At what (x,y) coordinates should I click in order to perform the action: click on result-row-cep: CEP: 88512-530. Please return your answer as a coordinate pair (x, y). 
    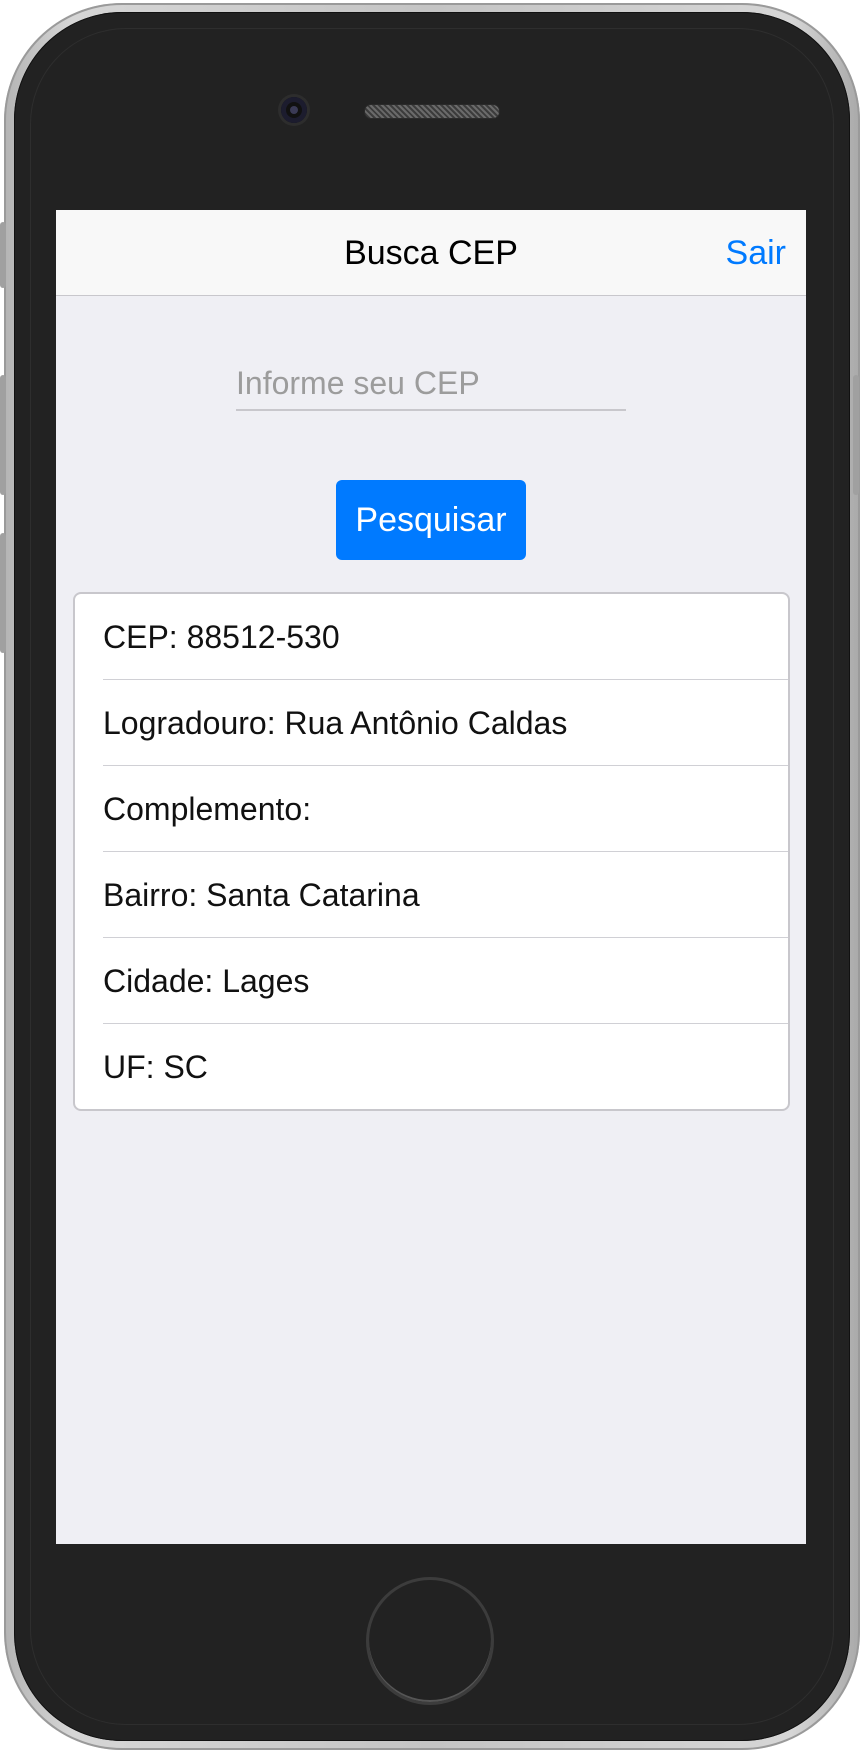
    Looking at the image, I should click on (445, 637).